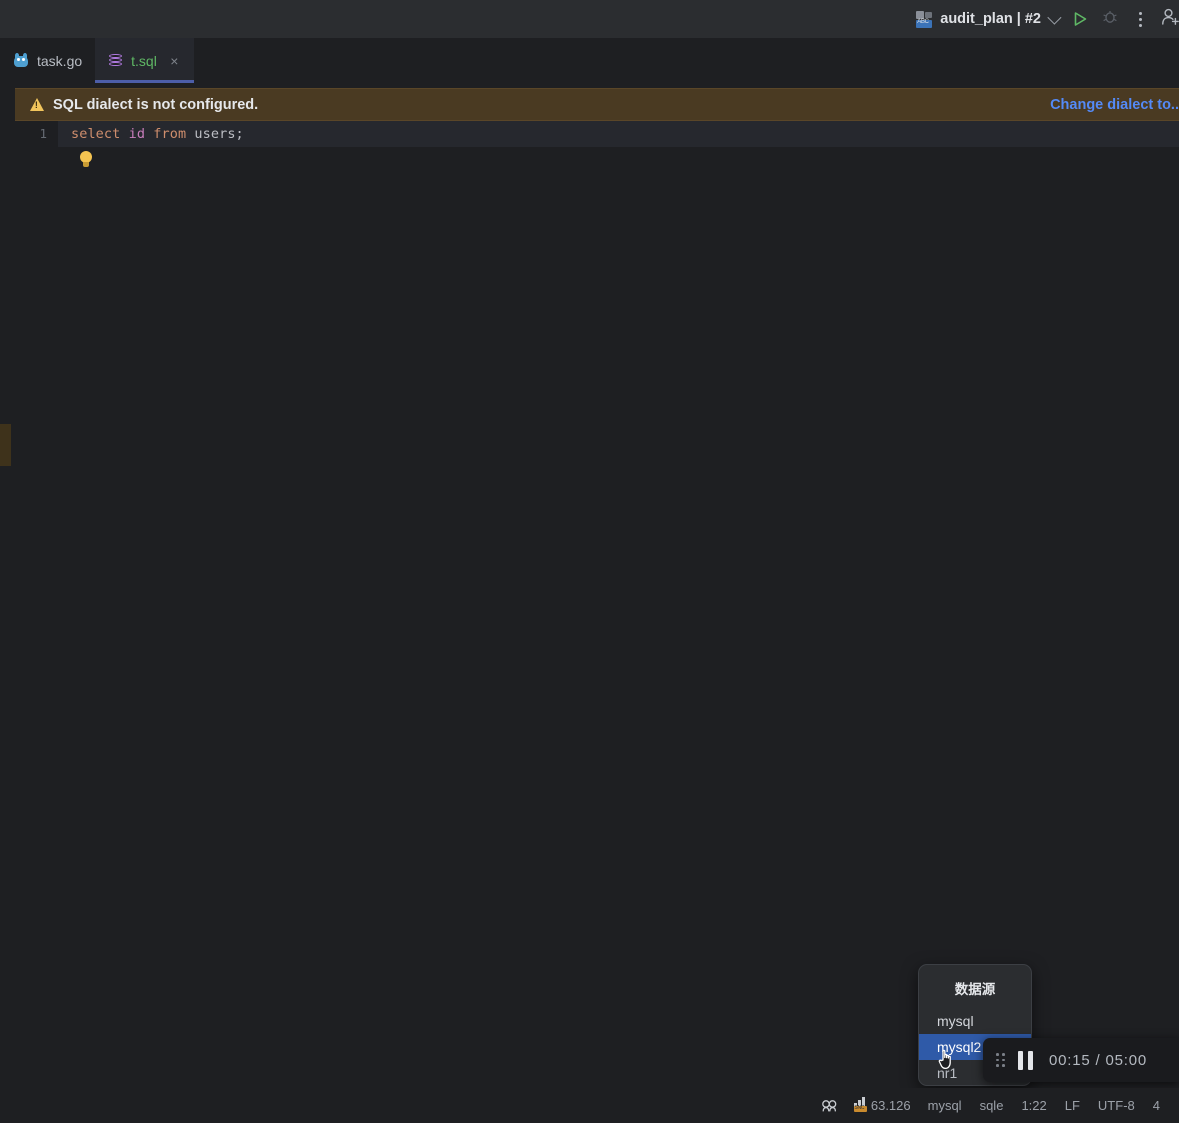 This screenshot has width=1179, height=1123. I want to click on tab-label: task.go, so click(60, 60).